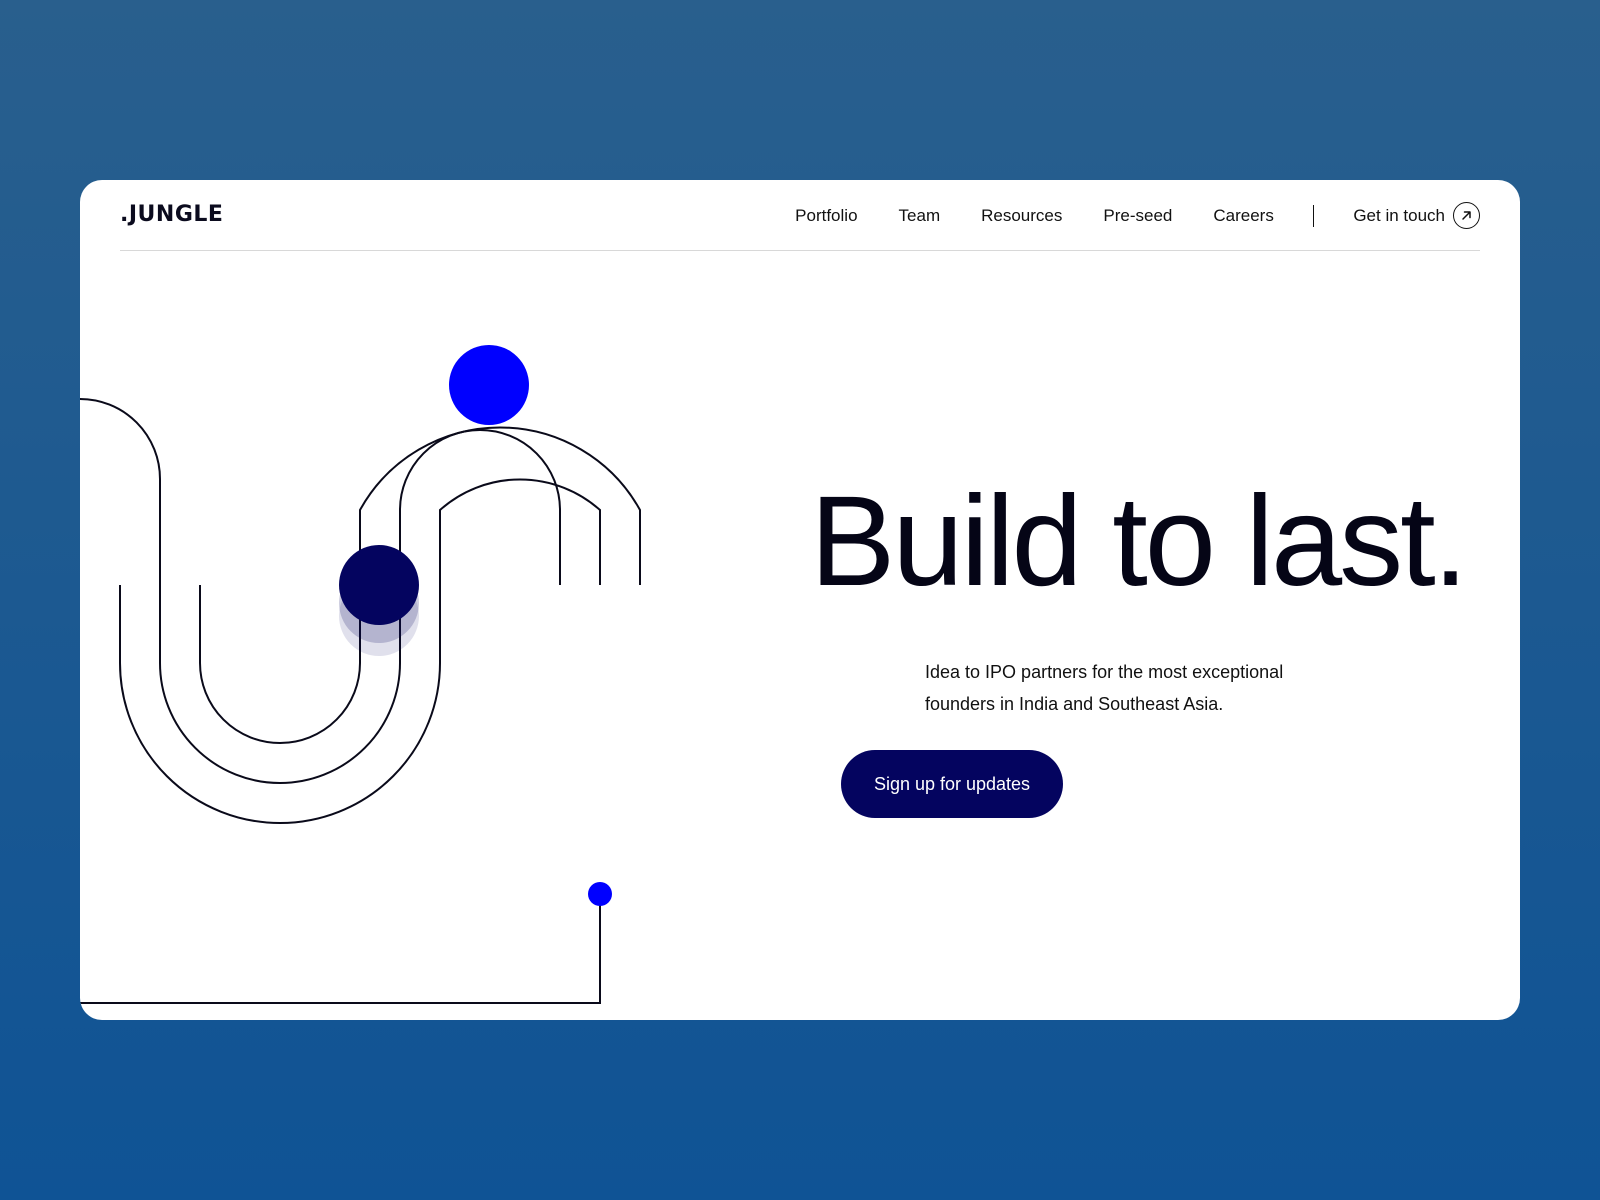  Describe the element at coordinates (1139, 541) in the screenshot. I see `hero-headline: Build to last.` at that location.